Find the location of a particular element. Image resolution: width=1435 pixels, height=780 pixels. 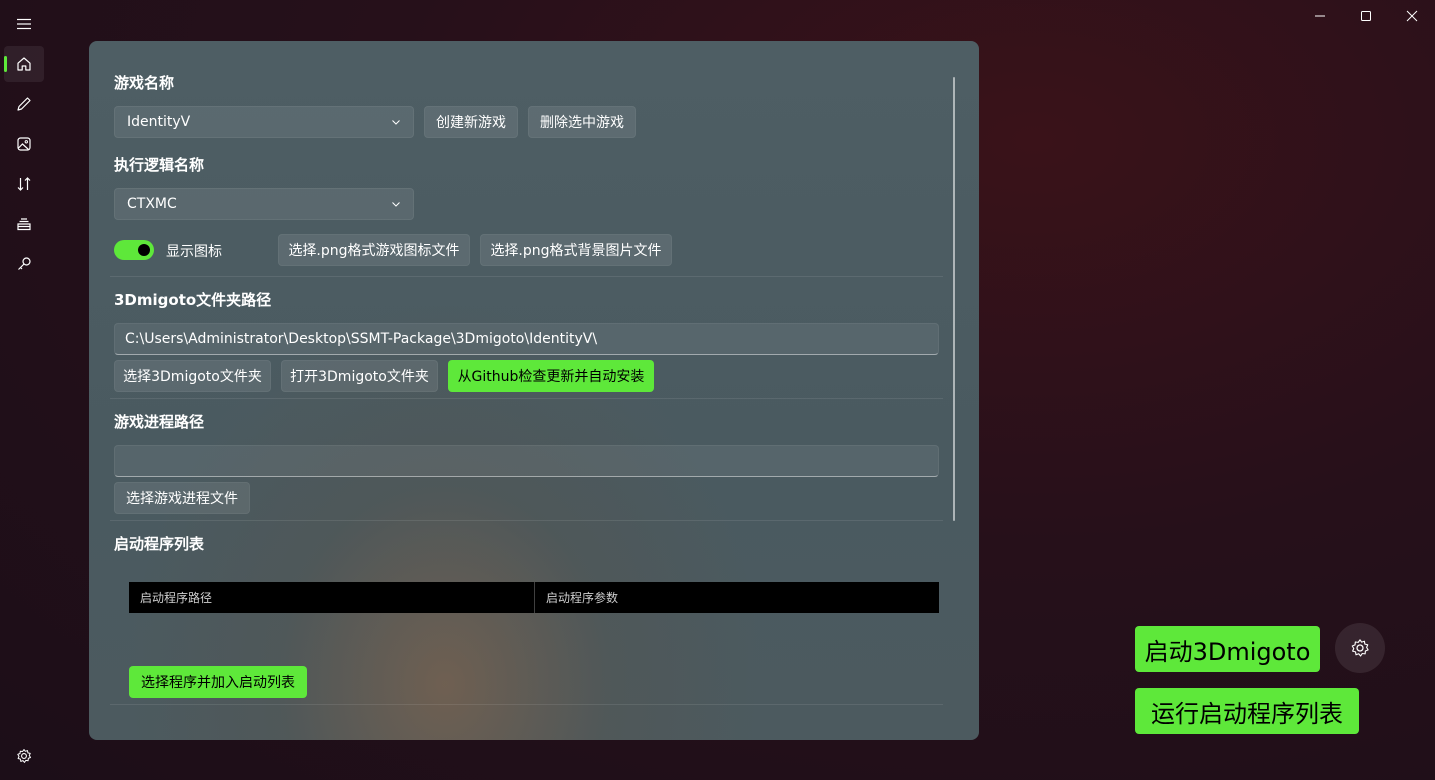

show-icon-toggle is located at coordinates (134, 250).